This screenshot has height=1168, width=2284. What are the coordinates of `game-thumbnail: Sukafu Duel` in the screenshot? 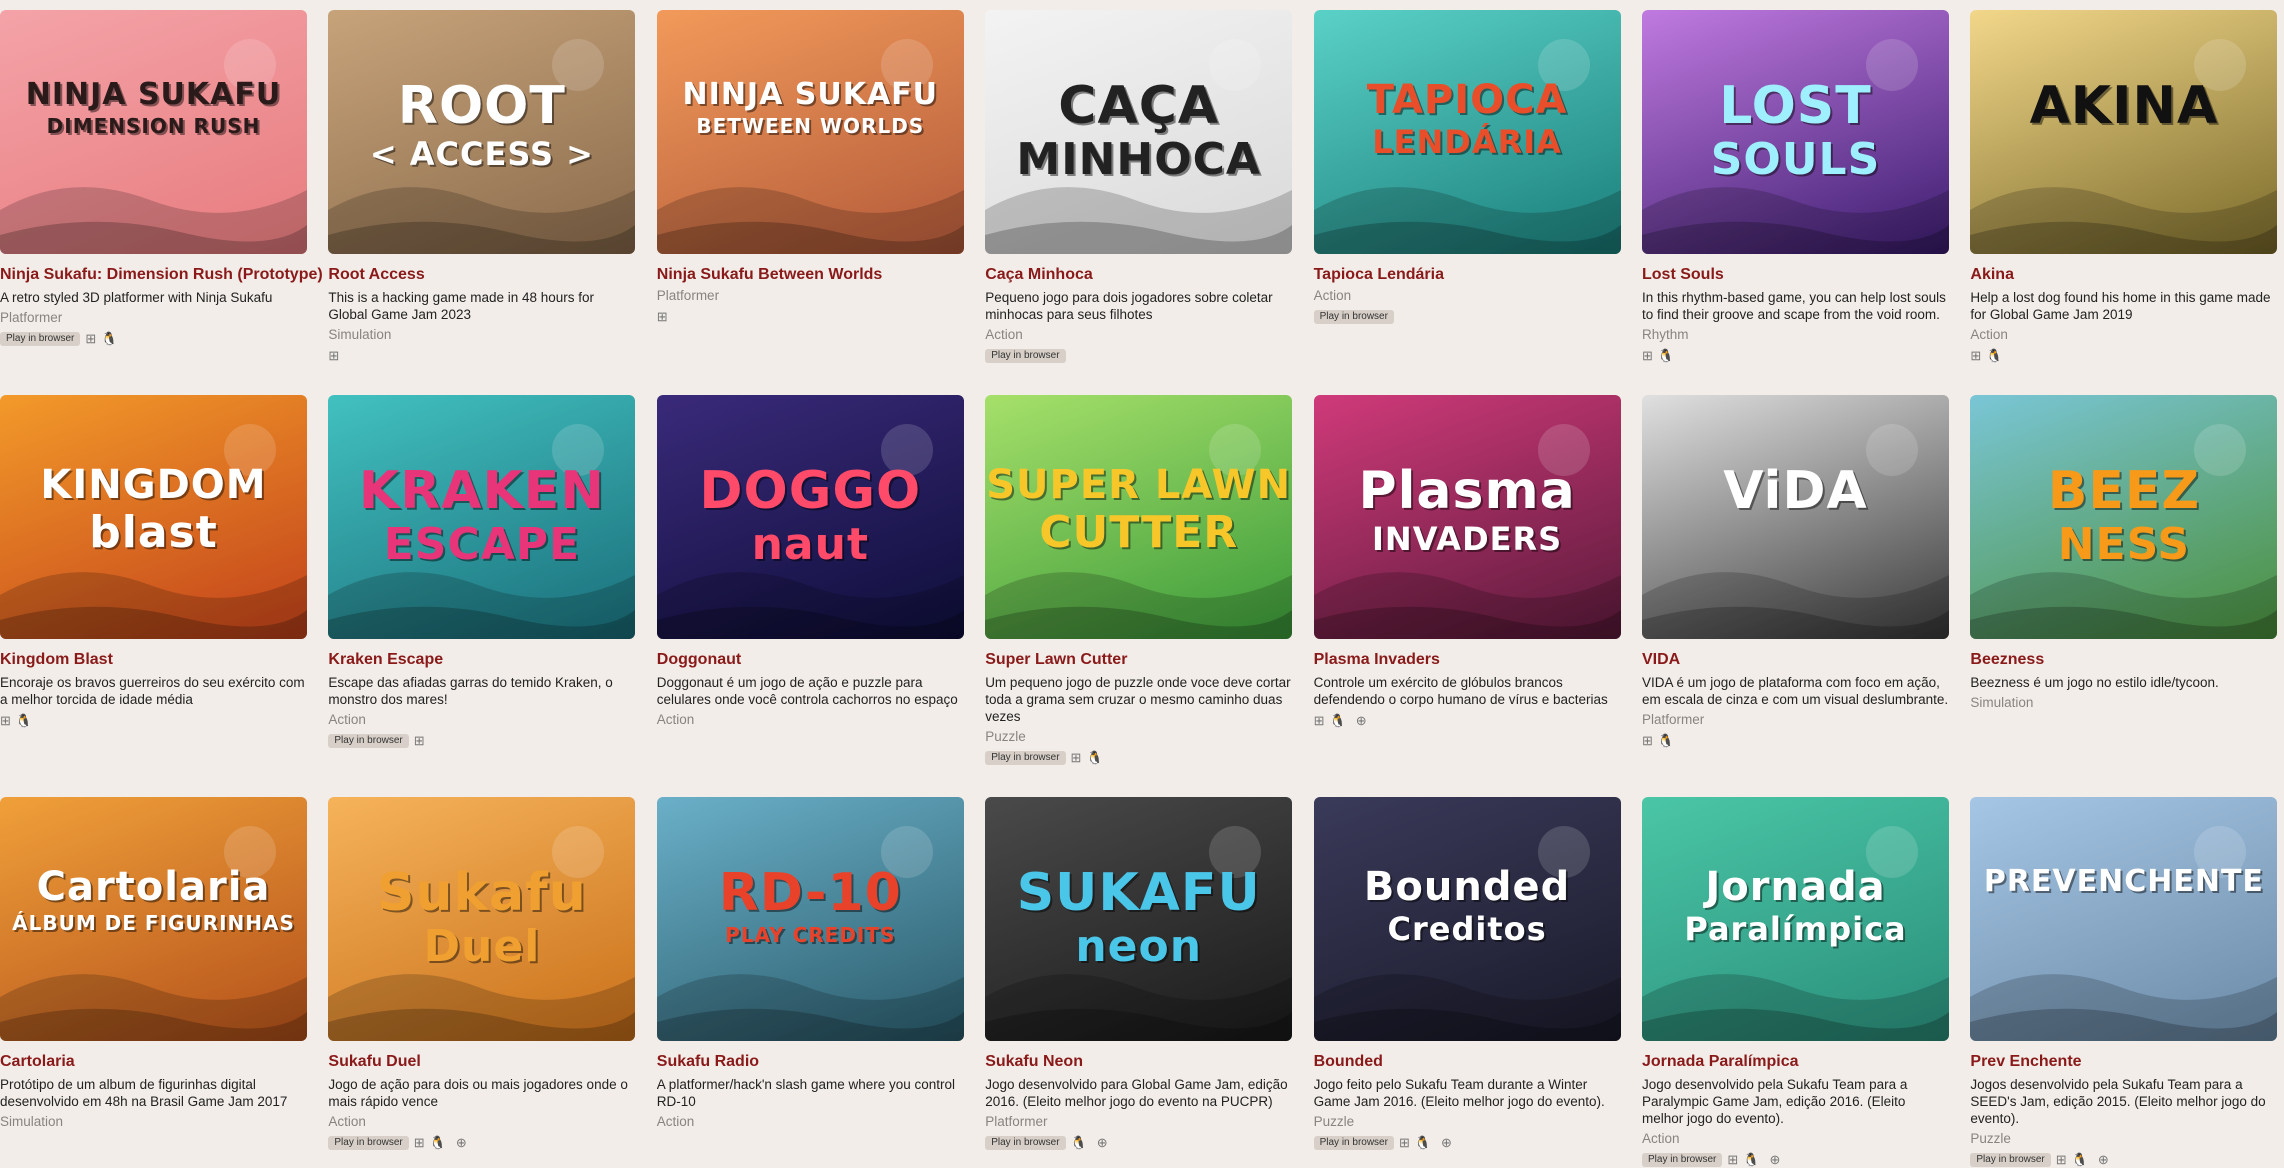 It's located at (482, 919).